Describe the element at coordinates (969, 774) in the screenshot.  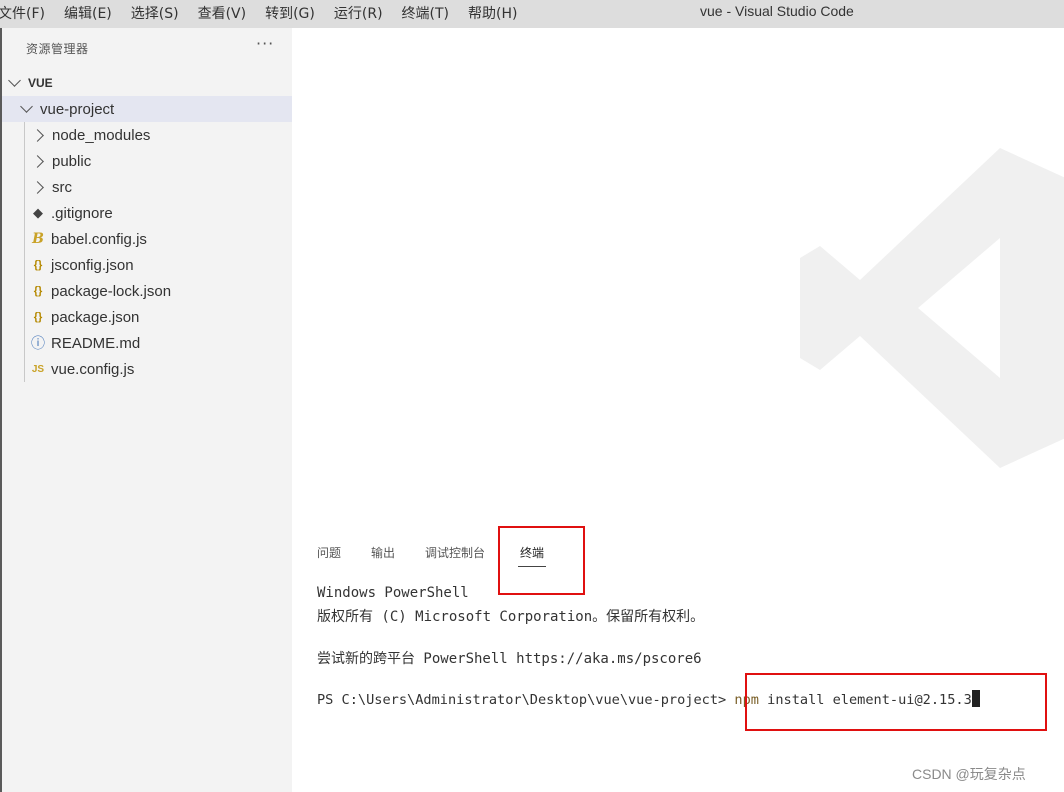
I see `csdn-watermark: CSDN @玩复杂点` at that location.